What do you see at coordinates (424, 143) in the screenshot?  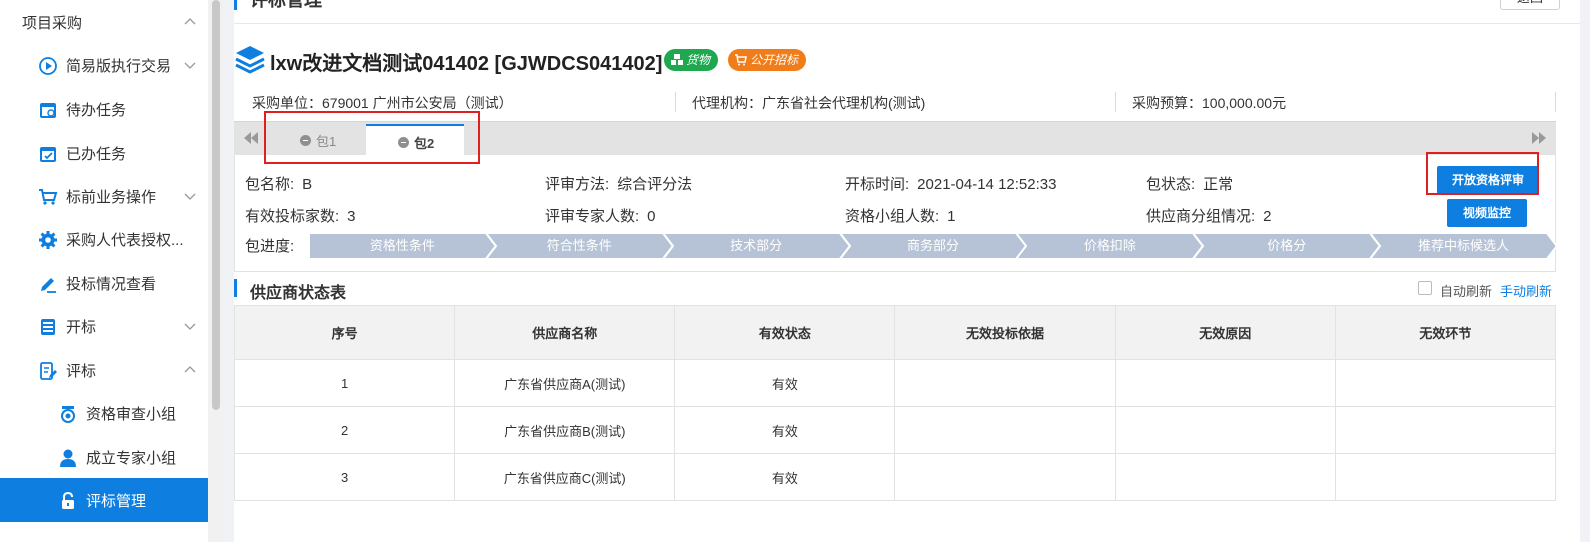 I see `tab-label: 包2` at bounding box center [424, 143].